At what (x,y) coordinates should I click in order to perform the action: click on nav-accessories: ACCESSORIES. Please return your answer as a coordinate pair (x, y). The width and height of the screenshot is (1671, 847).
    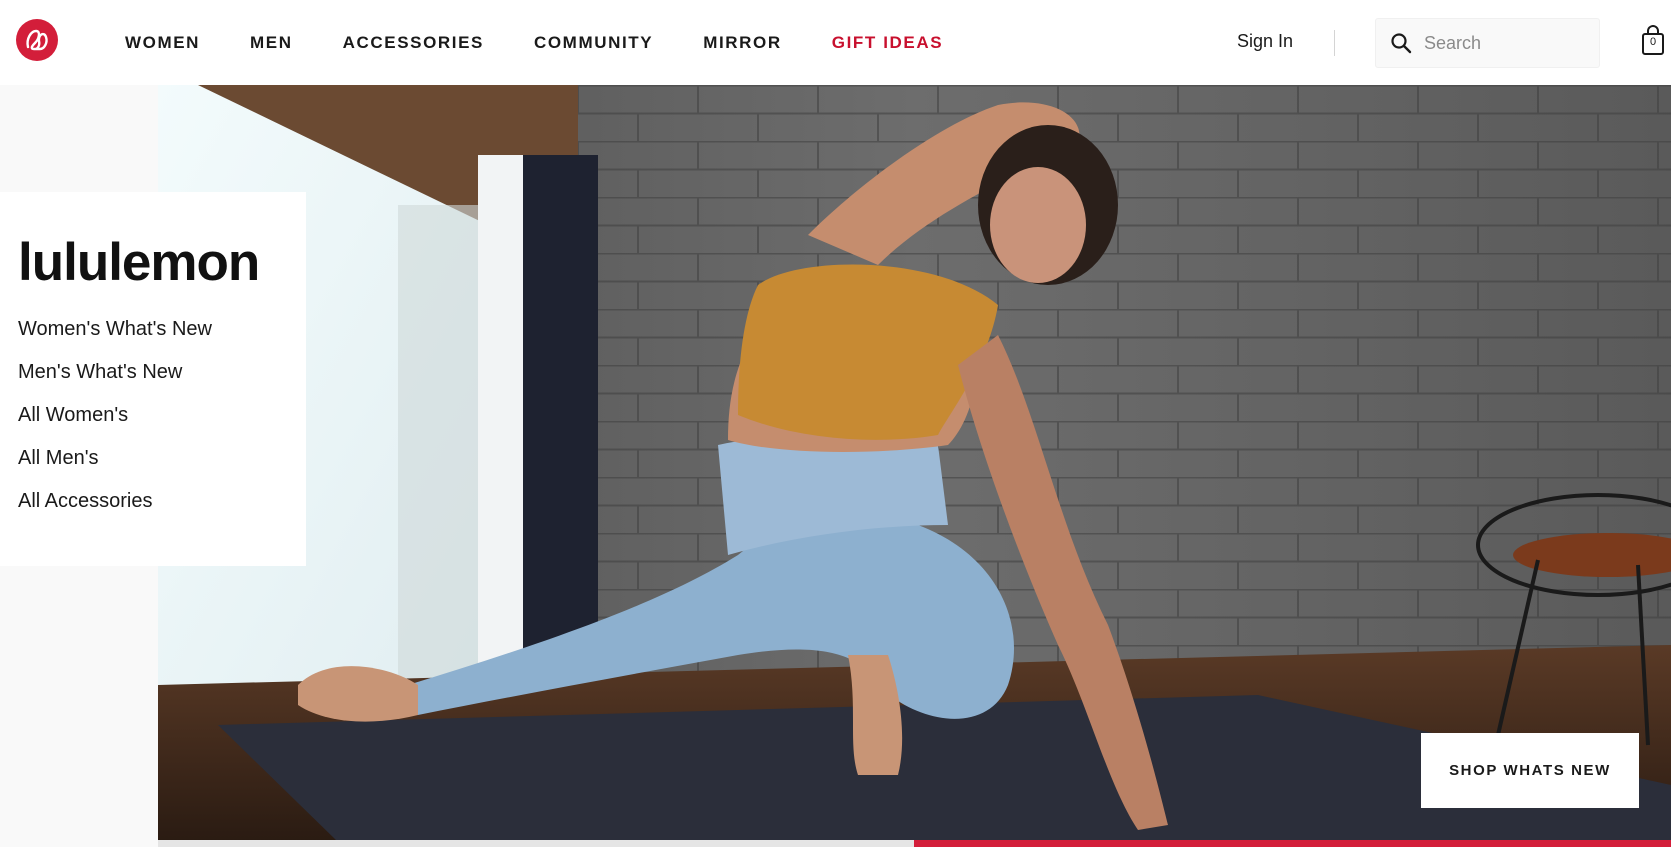
    Looking at the image, I should click on (413, 43).